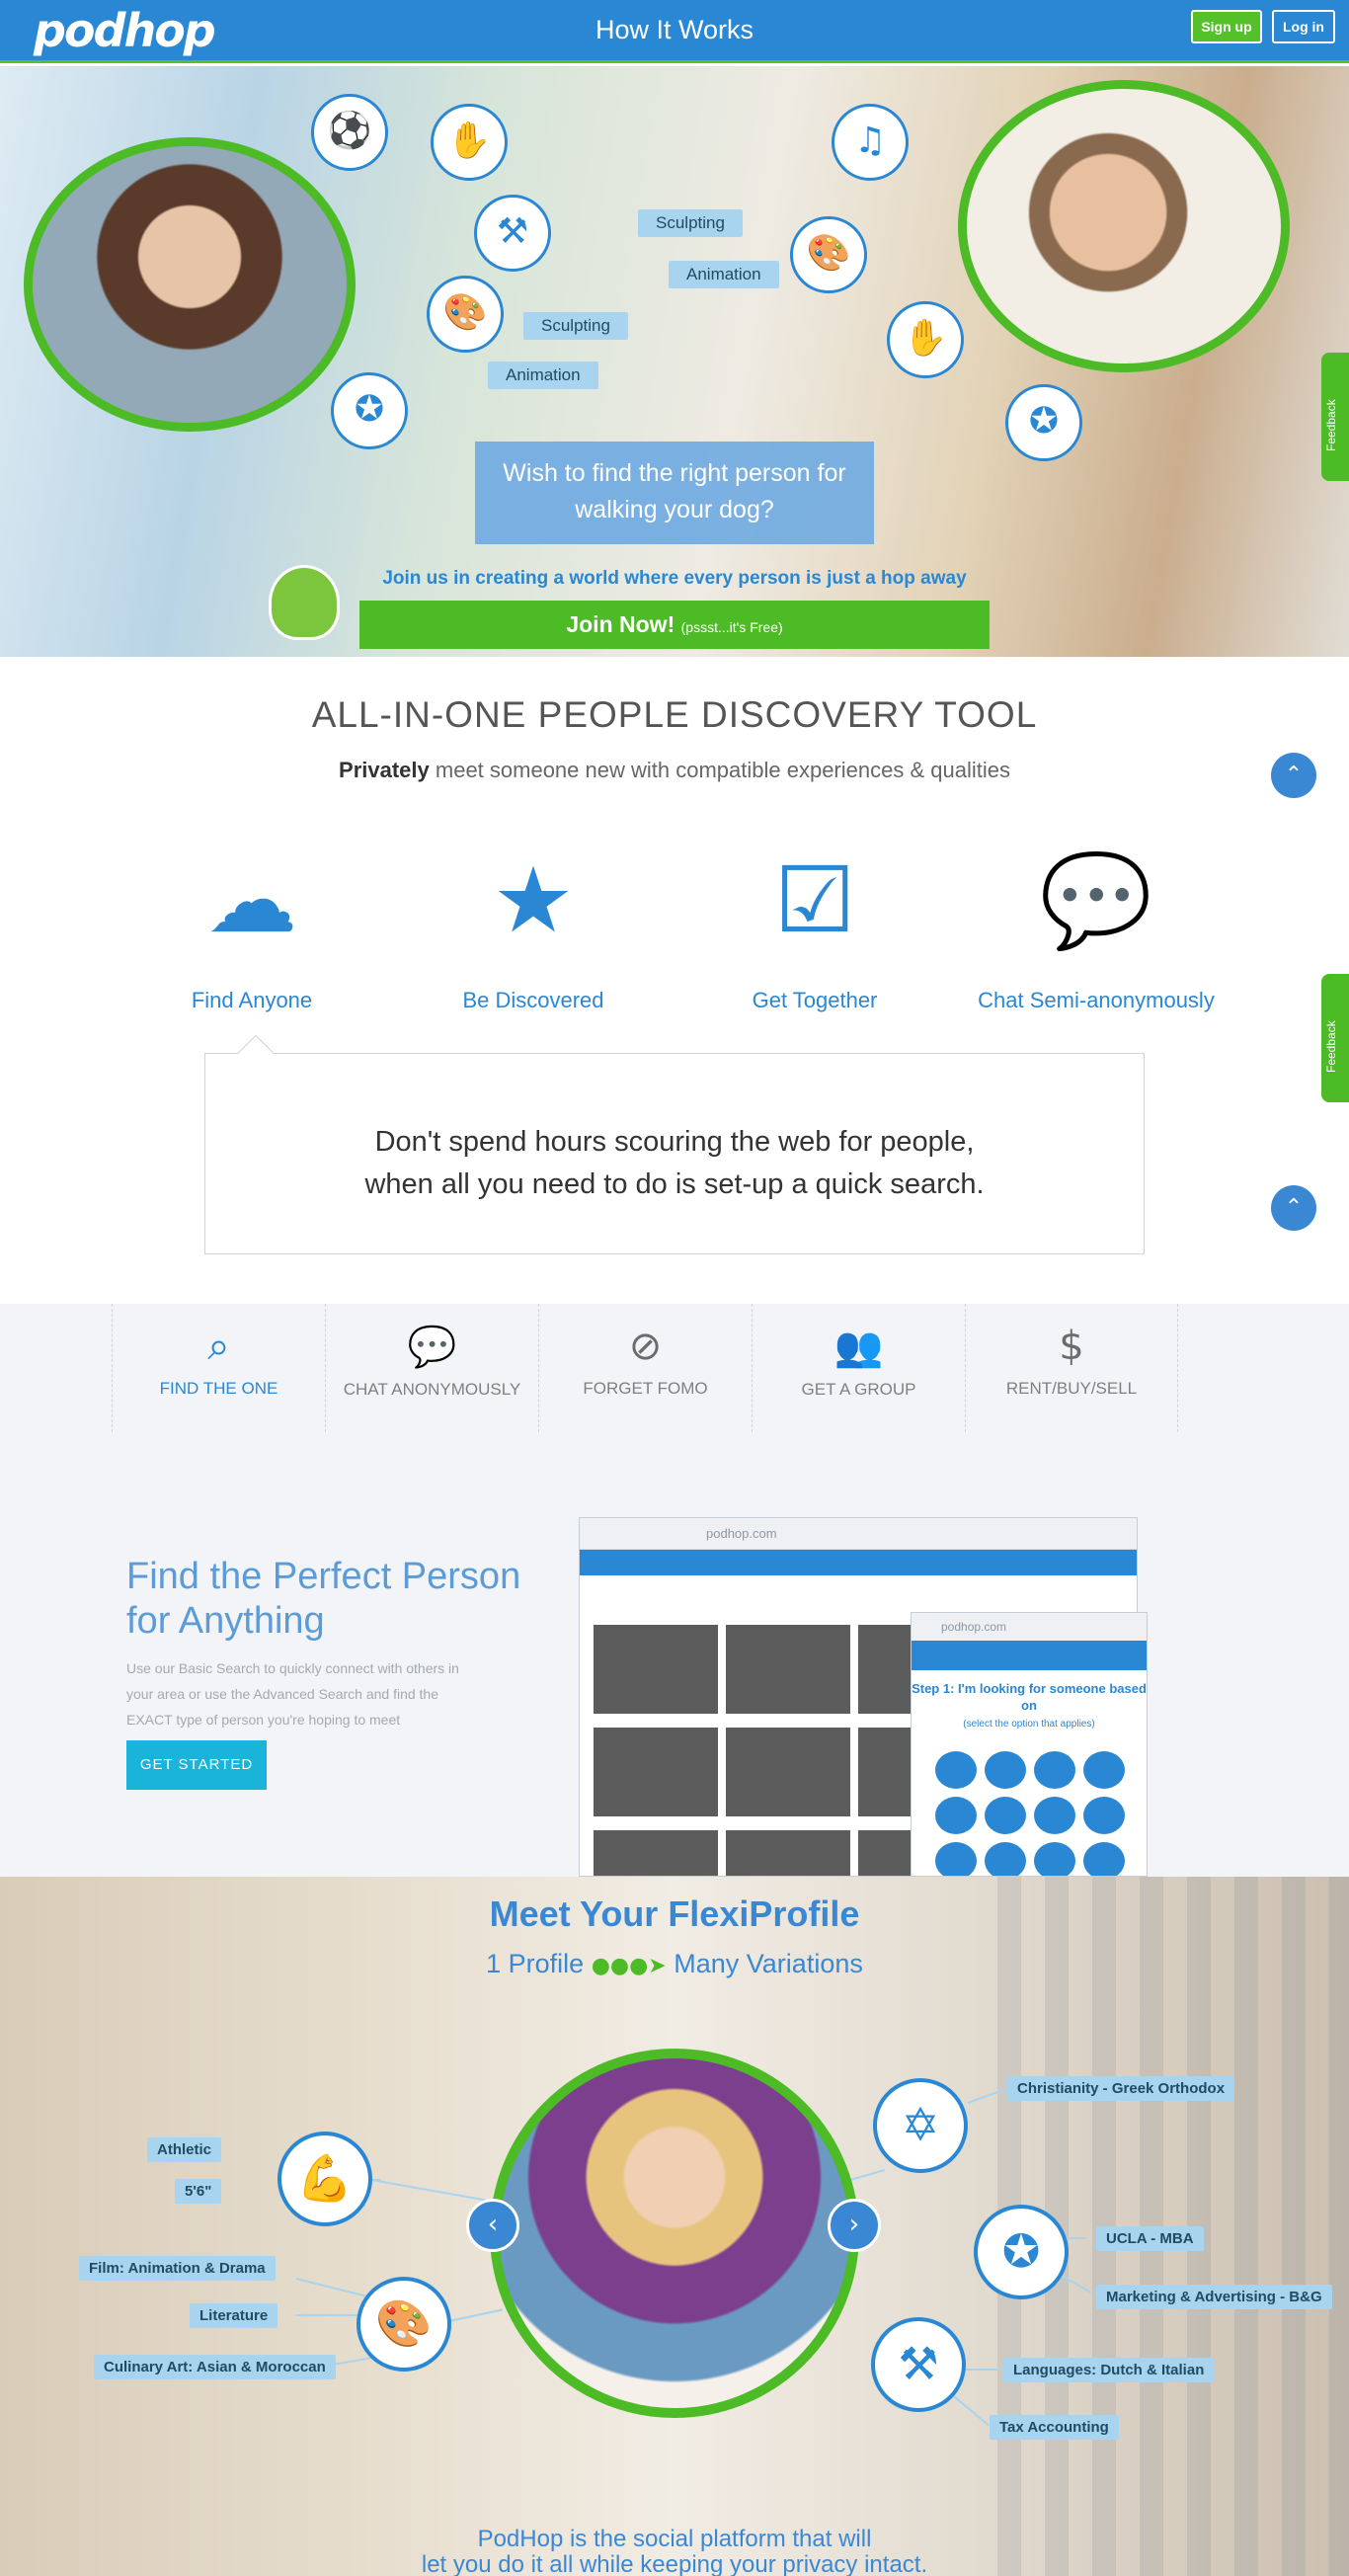 This screenshot has height=2576, width=1349. What do you see at coordinates (199, 2191) in the screenshot?
I see `tag-height: 5'6"` at bounding box center [199, 2191].